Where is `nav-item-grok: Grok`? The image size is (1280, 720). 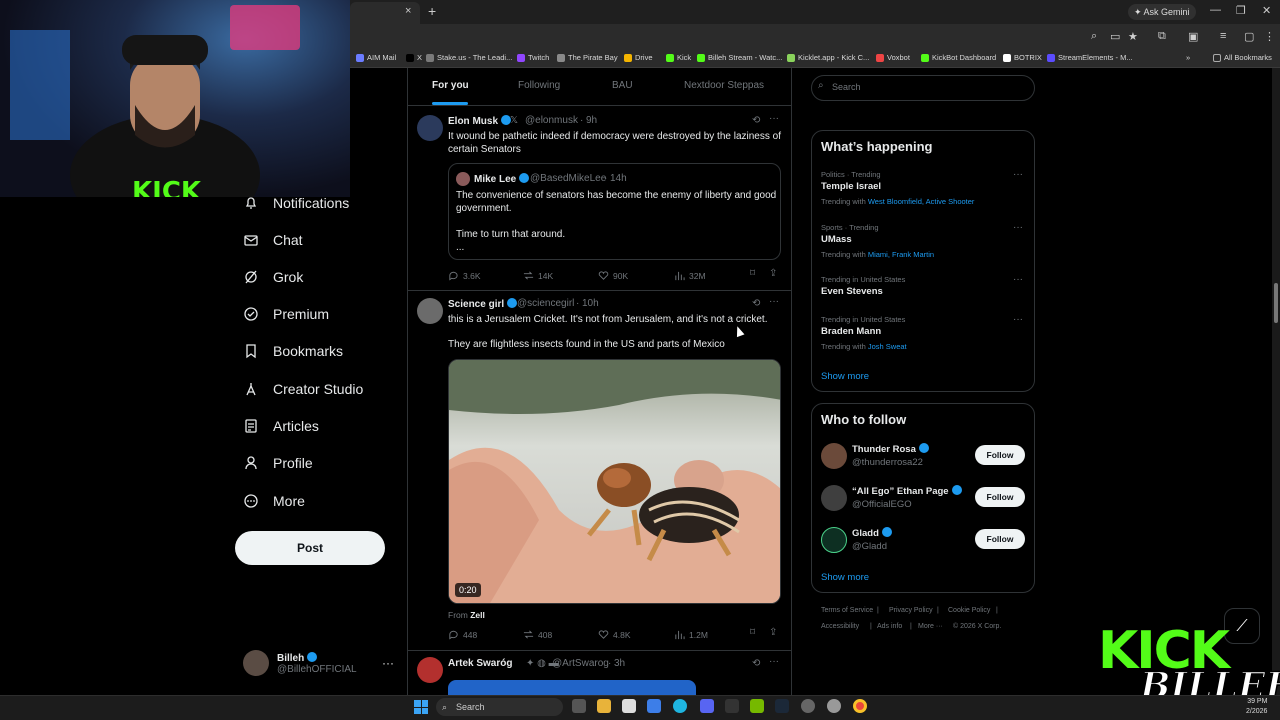 nav-item-grok: Grok is located at coordinates (273, 277).